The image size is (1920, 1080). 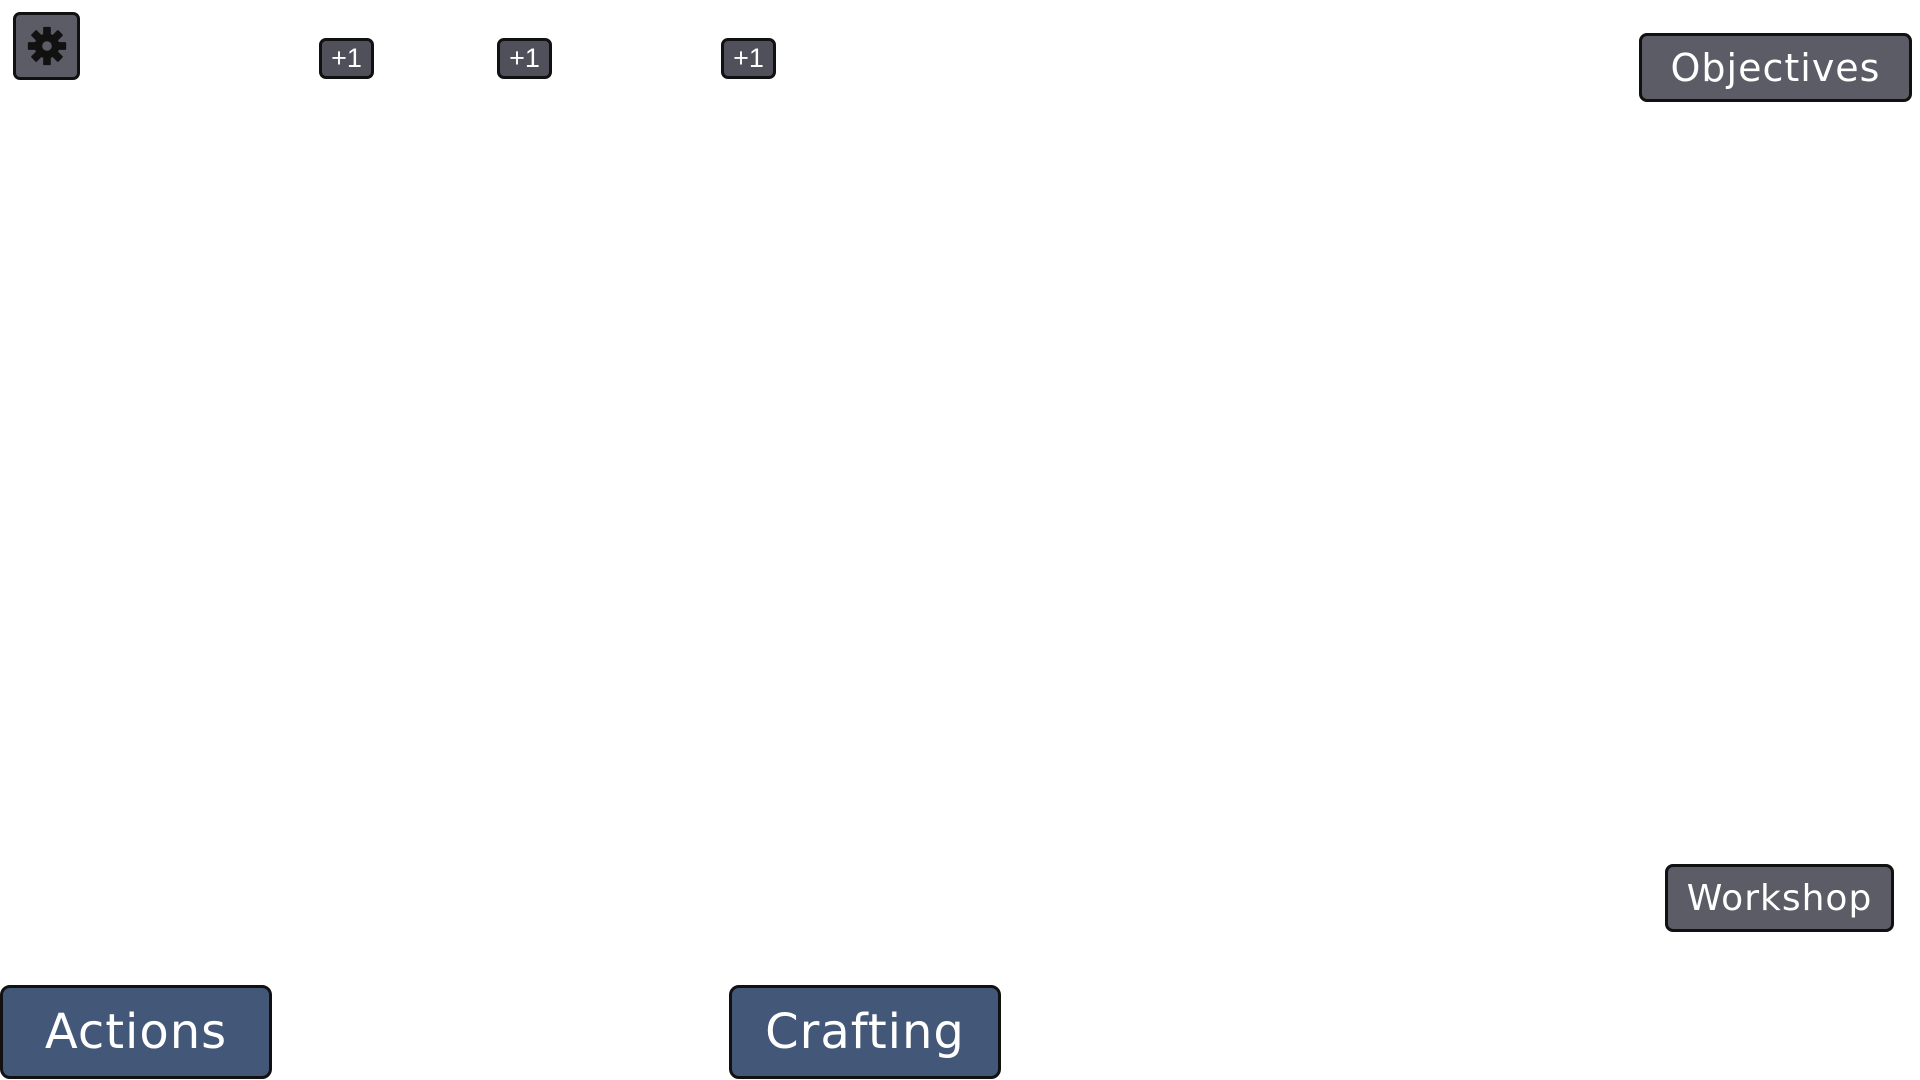 I want to click on actions-button: Actions, so click(x=136, y=1032).